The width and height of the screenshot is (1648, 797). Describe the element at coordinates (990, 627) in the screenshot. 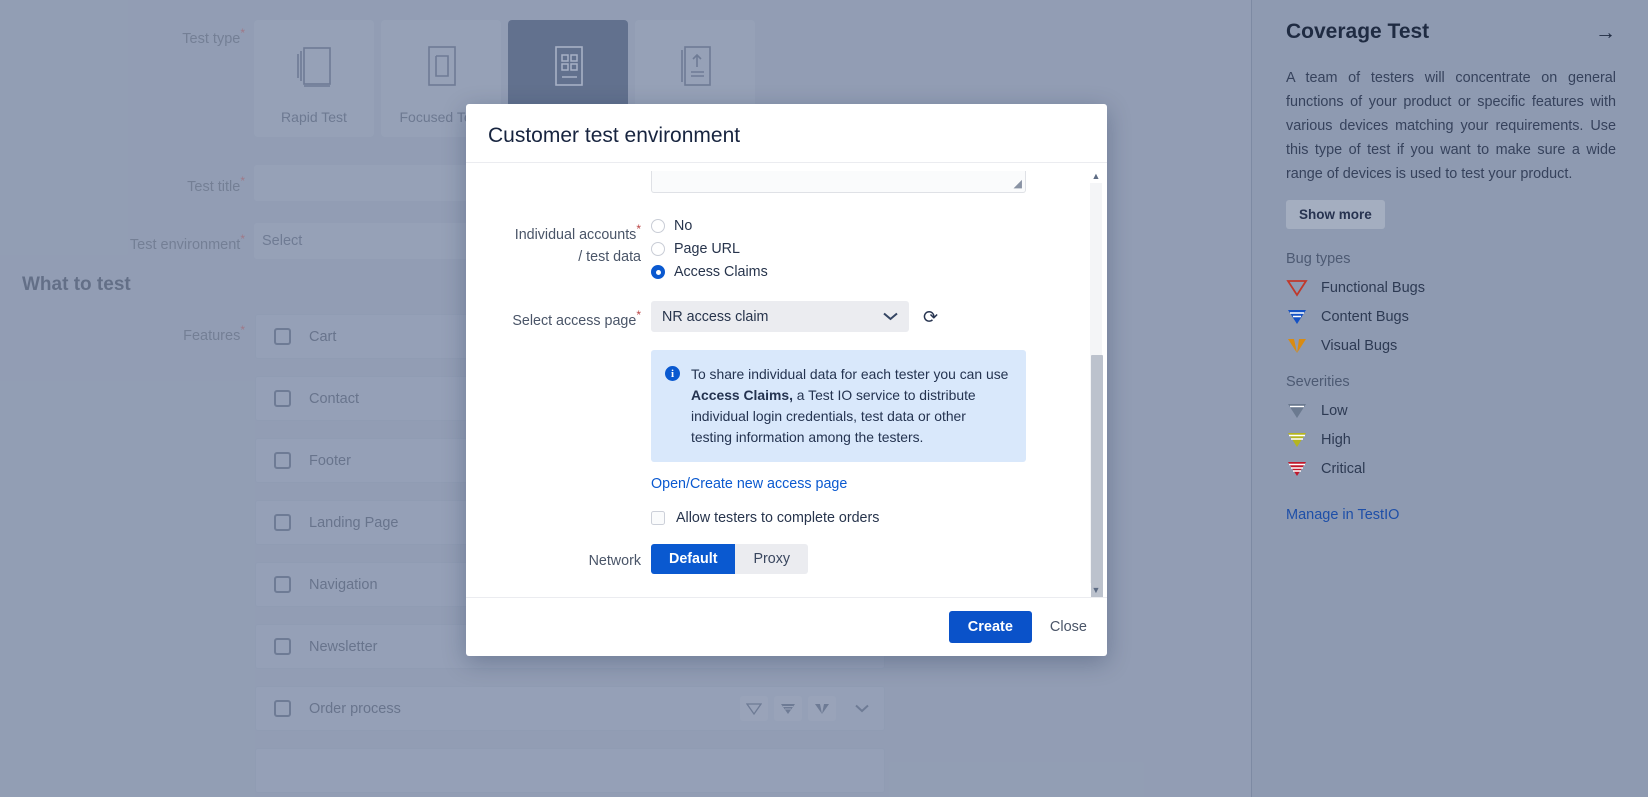

I see `create-button: Create` at that location.